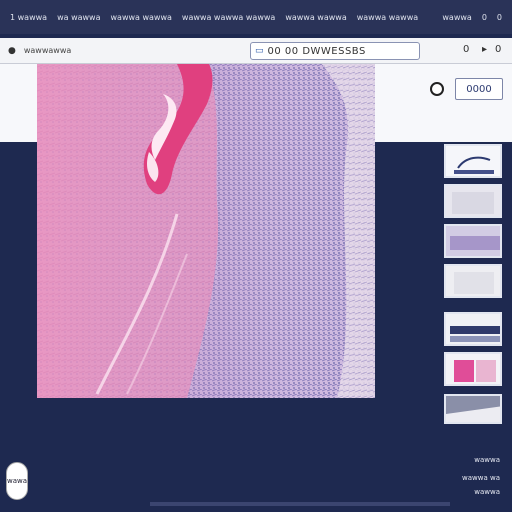 The height and width of the screenshot is (512, 512). Describe the element at coordinates (484, 49) in the screenshot. I see `more-icon: ▸` at that location.